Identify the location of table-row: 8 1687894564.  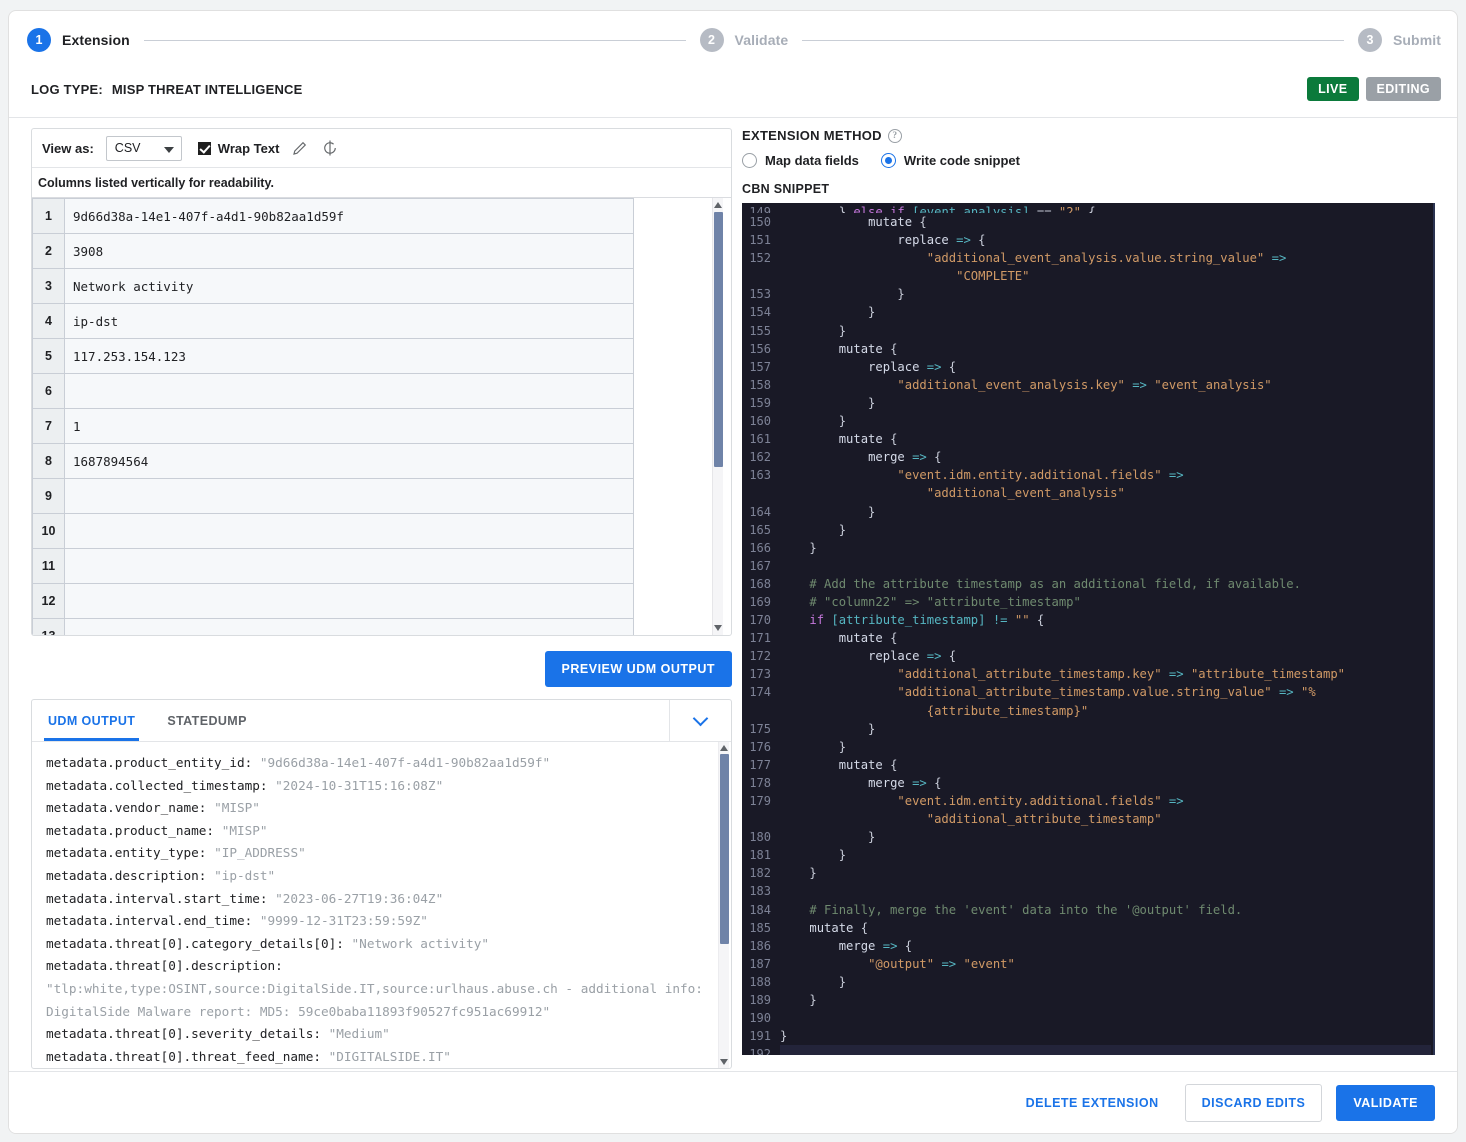
(333, 461).